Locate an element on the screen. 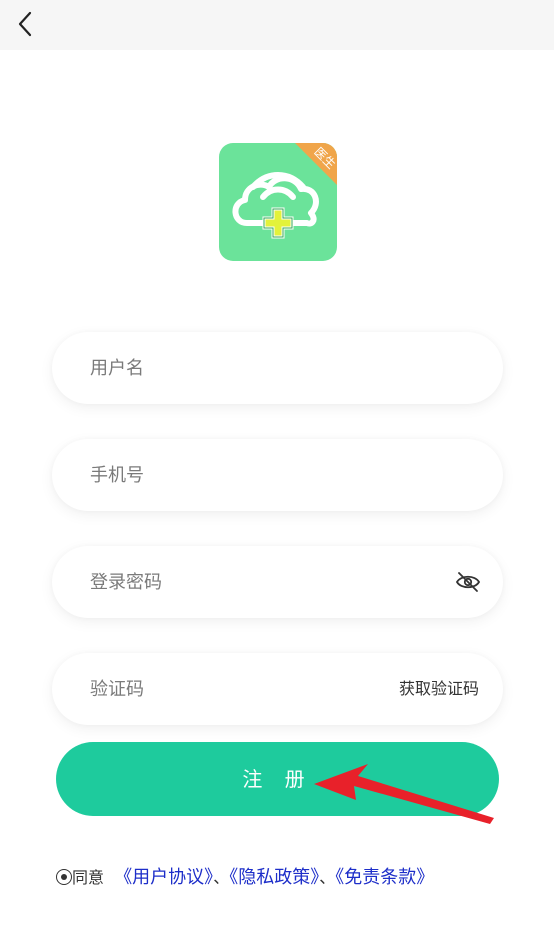 This screenshot has width=554, height=935. username-field-container is located at coordinates (277, 368).